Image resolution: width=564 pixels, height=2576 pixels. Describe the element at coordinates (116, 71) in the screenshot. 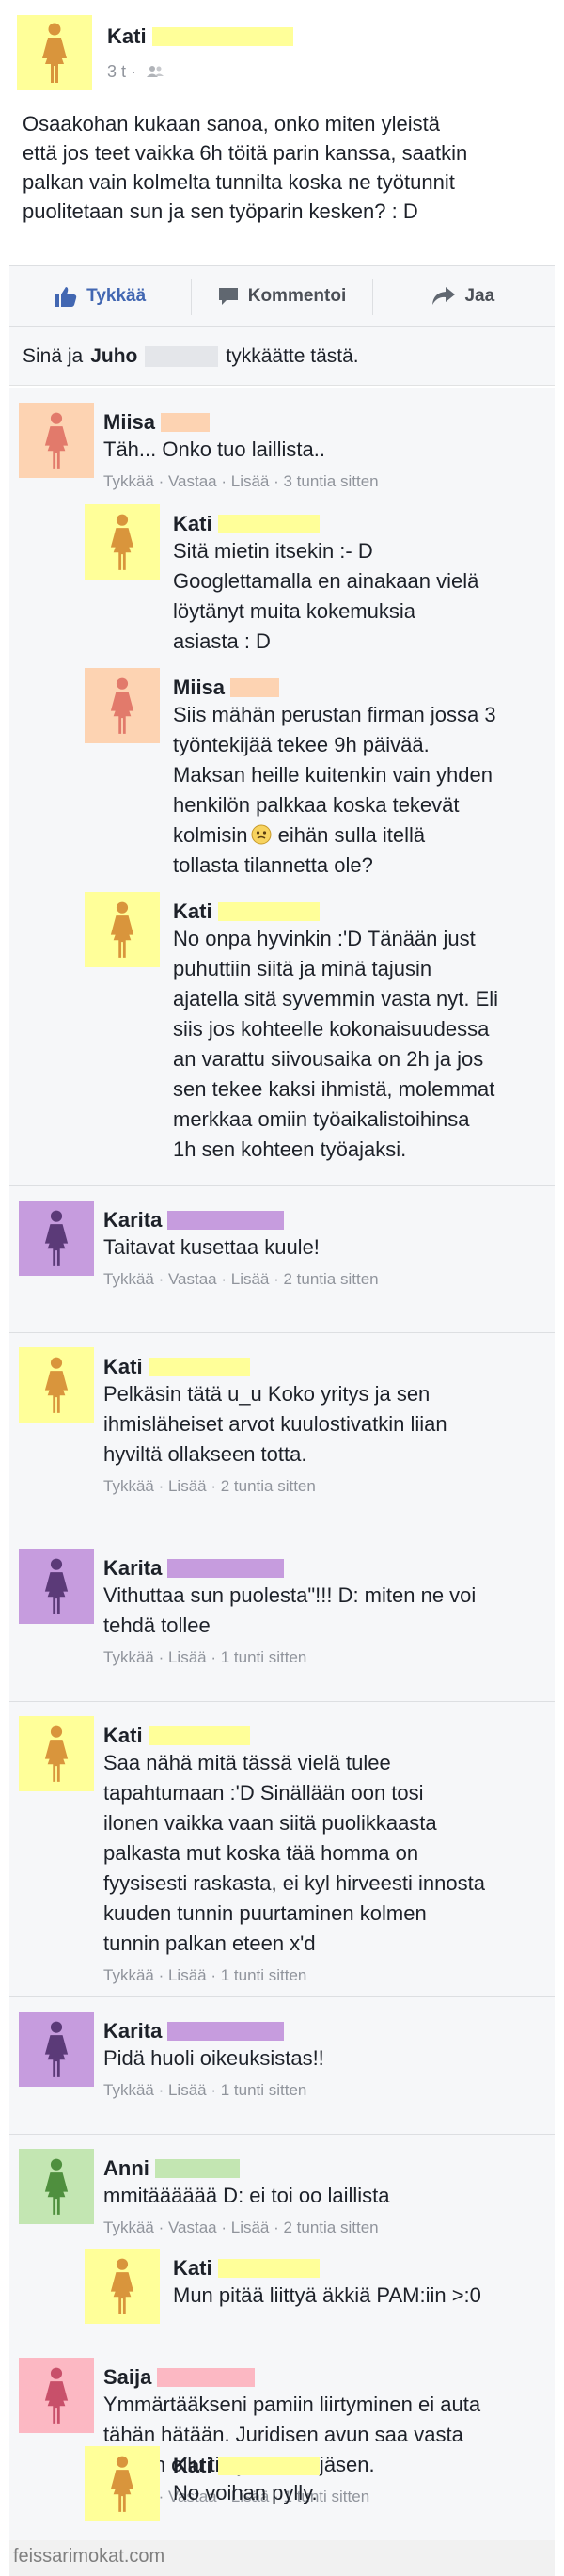

I see `post-time: 3 t` at that location.